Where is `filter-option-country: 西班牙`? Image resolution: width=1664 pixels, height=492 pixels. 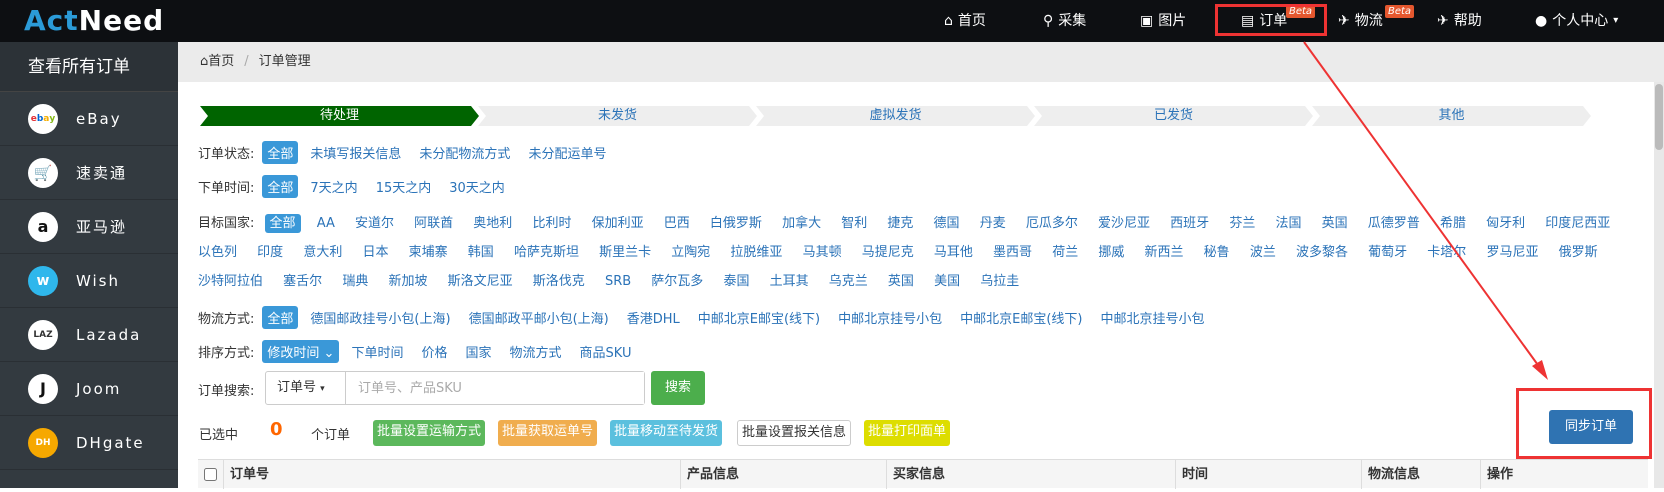 filter-option-country: 西班牙 is located at coordinates (1189, 223).